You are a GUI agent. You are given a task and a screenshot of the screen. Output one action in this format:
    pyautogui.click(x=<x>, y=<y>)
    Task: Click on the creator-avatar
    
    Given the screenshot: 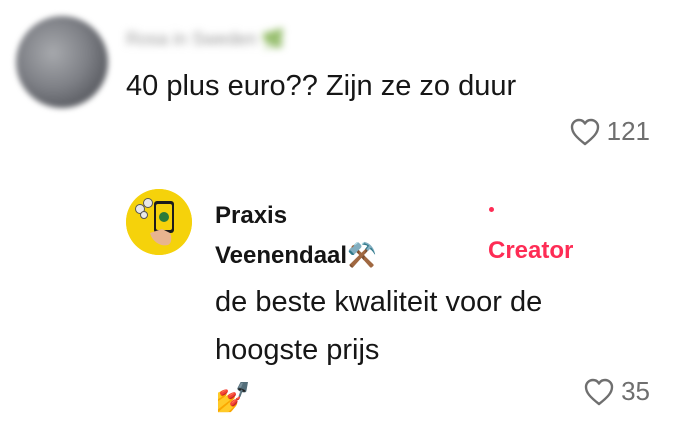 What is the action you would take?
    pyautogui.click(x=159, y=222)
    